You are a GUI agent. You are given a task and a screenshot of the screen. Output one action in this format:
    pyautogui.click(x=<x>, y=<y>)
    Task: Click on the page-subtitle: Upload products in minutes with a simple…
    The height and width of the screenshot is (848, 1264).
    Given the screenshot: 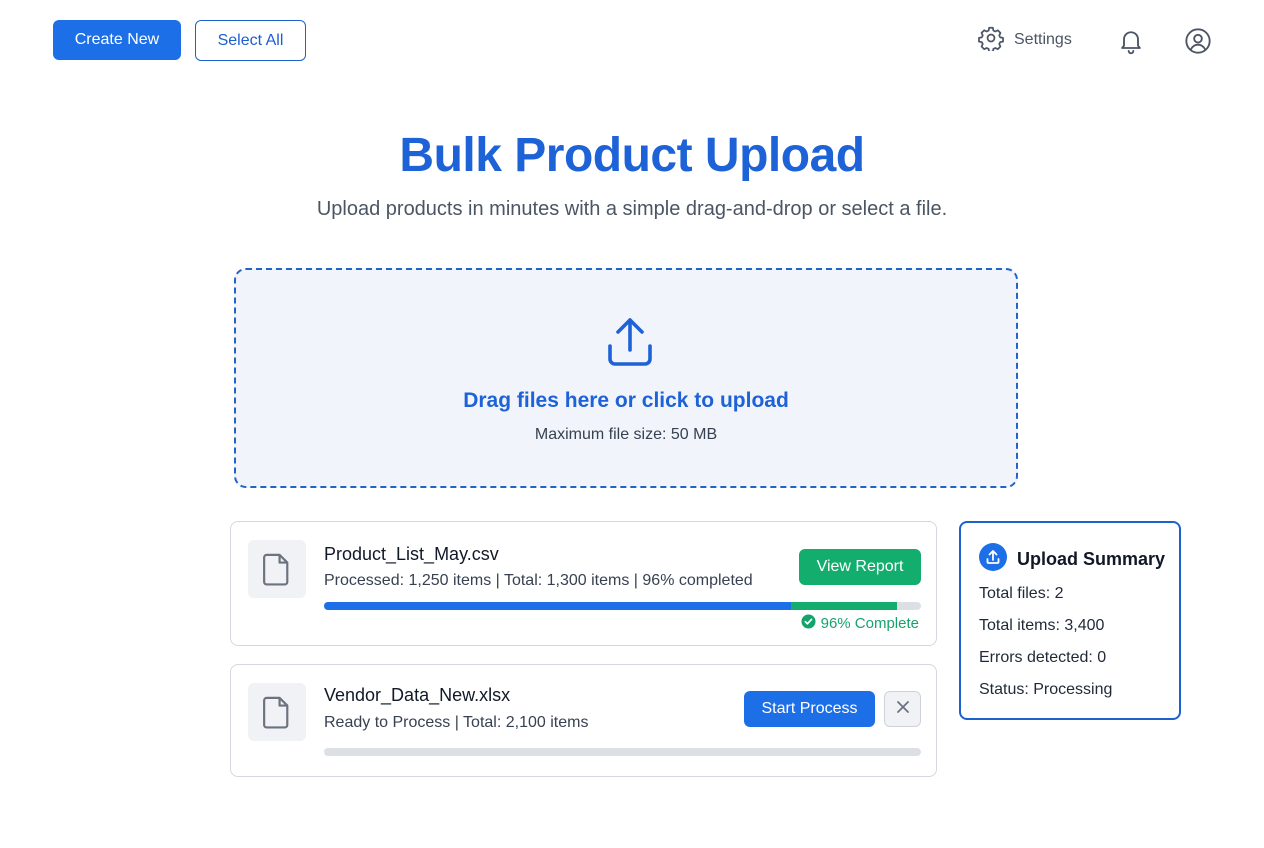 What is the action you would take?
    pyautogui.click(x=632, y=209)
    